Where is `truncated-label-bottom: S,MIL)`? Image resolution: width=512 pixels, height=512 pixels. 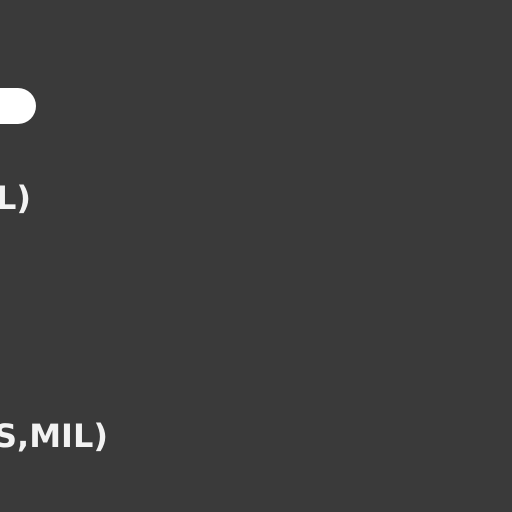 truncated-label-bottom: S,MIL) is located at coordinates (54, 436).